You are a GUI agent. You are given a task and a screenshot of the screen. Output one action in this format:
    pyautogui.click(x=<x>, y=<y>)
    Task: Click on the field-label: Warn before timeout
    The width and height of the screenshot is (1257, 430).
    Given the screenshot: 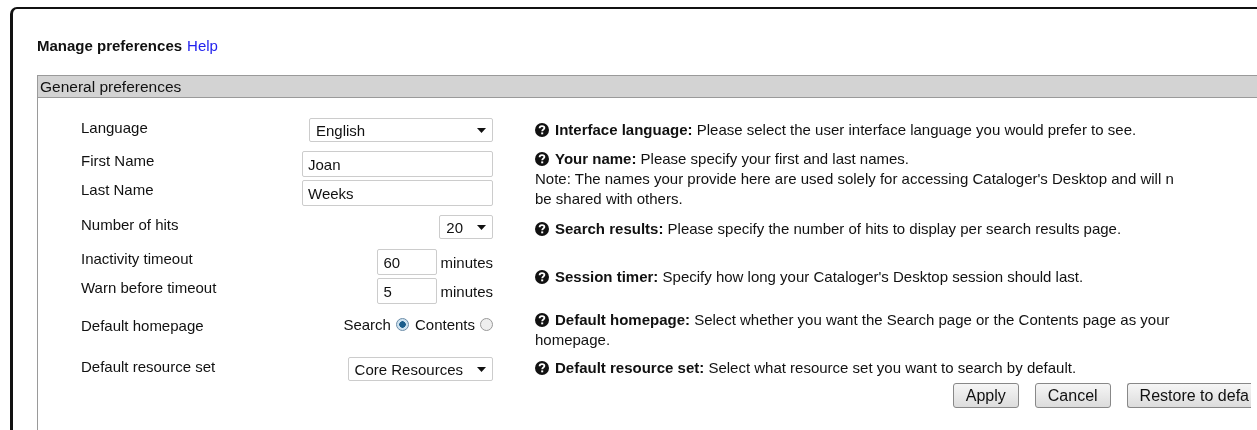 What is the action you would take?
    pyautogui.click(x=149, y=287)
    